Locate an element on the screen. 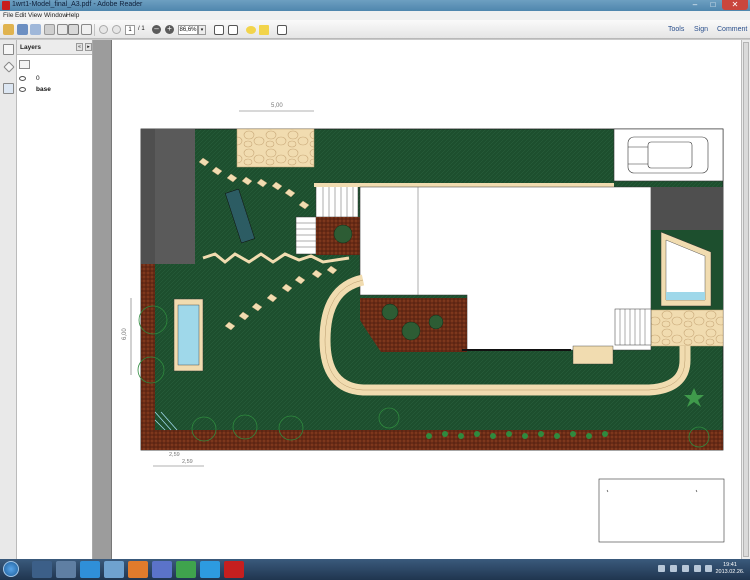 Image resolution: width=750 pixels, height=580 pixels. layer-row: 0 is located at coordinates (54, 79).